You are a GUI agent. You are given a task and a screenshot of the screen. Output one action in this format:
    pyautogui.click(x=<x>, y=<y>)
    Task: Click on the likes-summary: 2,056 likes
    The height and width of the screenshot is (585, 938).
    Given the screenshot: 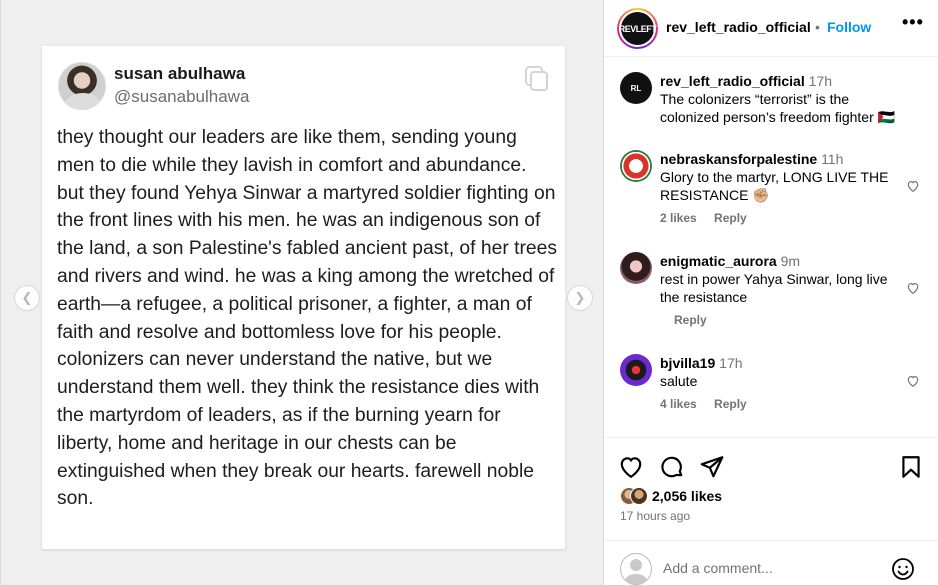 What is the action you would take?
    pyautogui.click(x=671, y=496)
    